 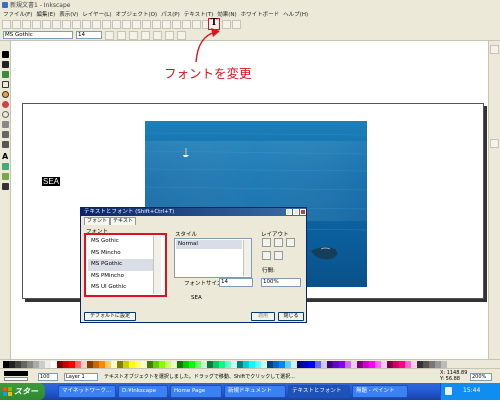 I want to click on taskbar-button-active: テキストとフォント, so click(x=319, y=391).